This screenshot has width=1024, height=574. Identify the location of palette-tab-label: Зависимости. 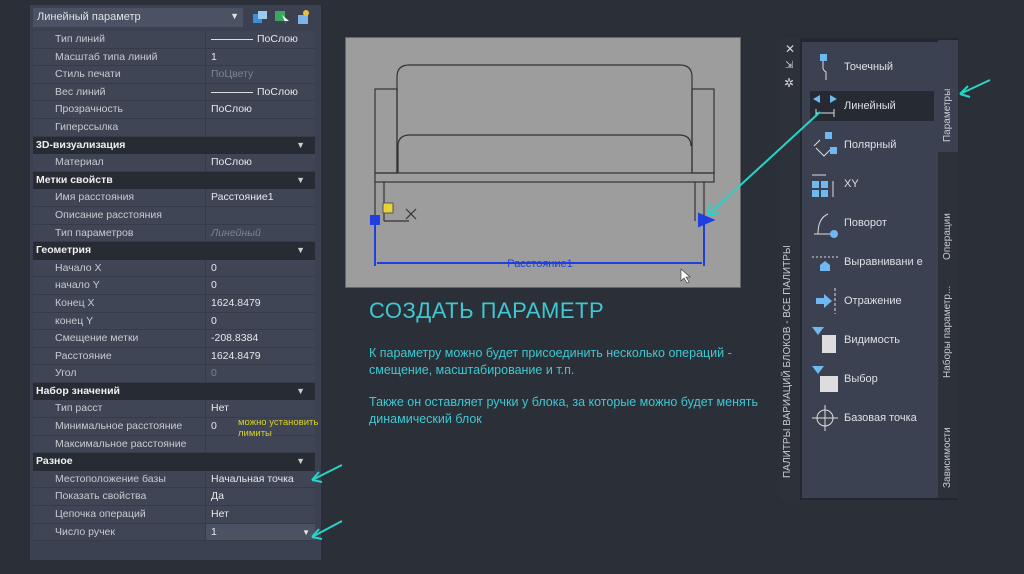
(947, 457).